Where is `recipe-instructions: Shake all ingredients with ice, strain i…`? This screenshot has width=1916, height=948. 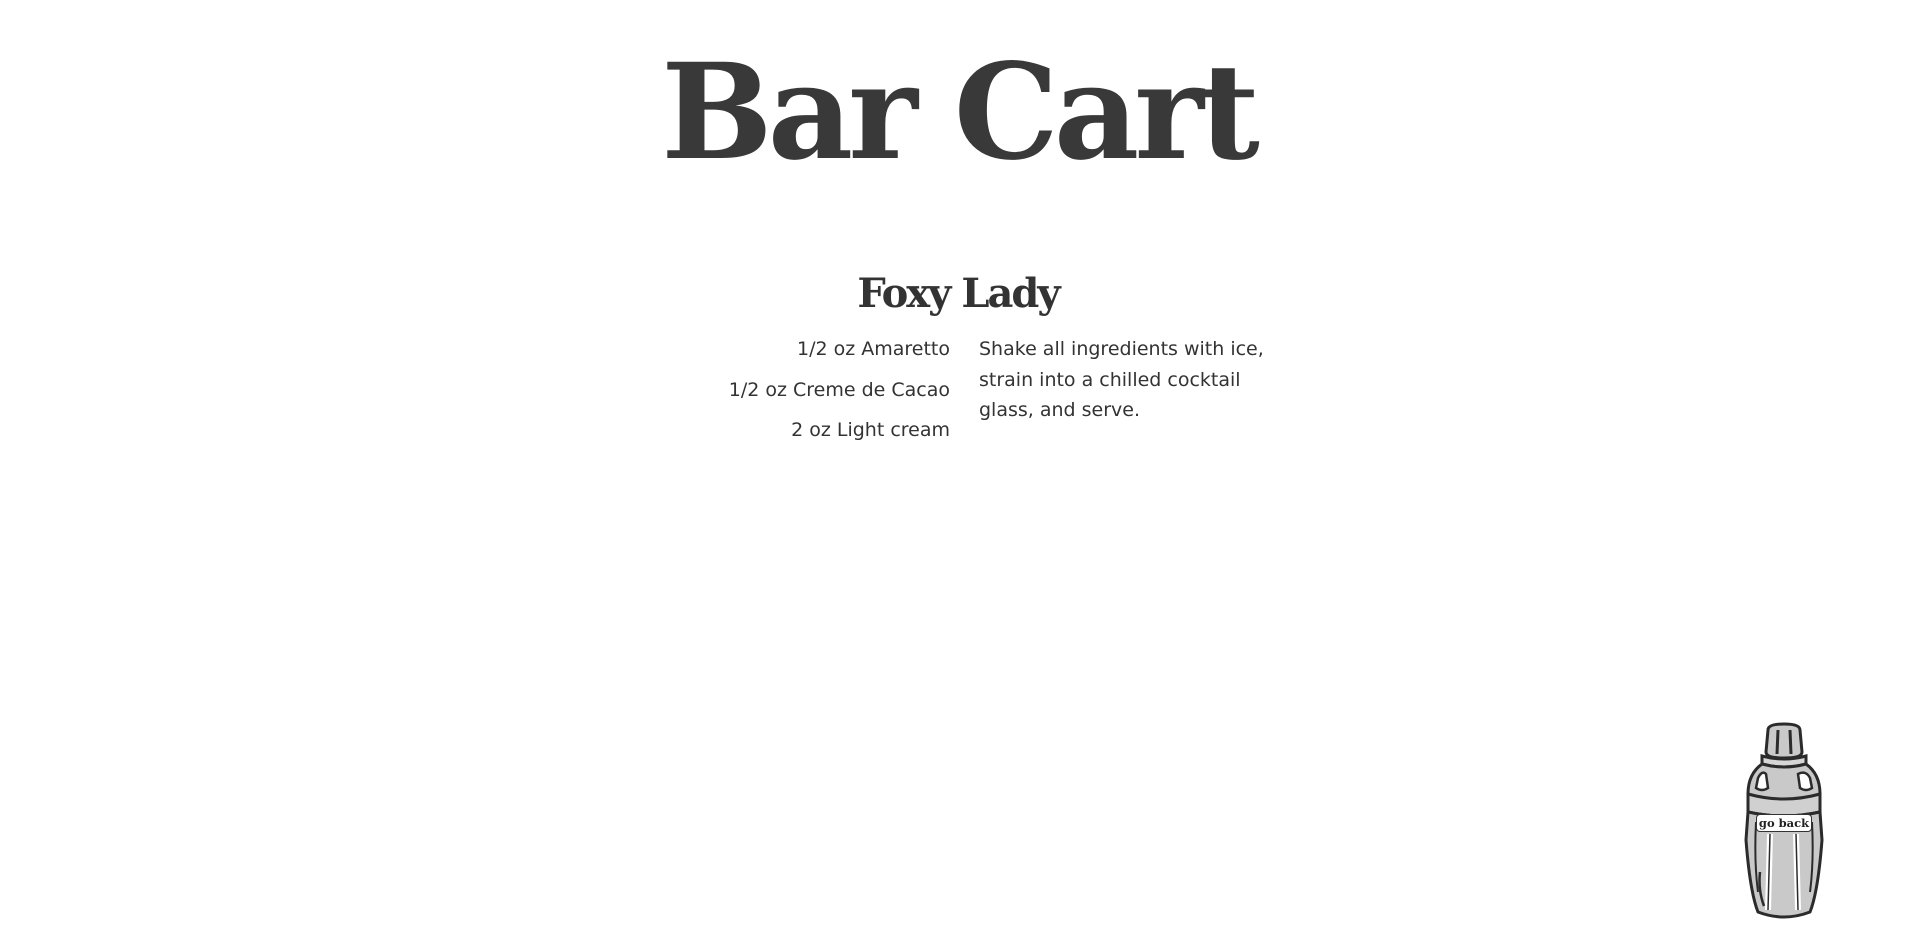
recipe-instructions: Shake all ingredients with ice, strain i… is located at coordinates (1121, 379).